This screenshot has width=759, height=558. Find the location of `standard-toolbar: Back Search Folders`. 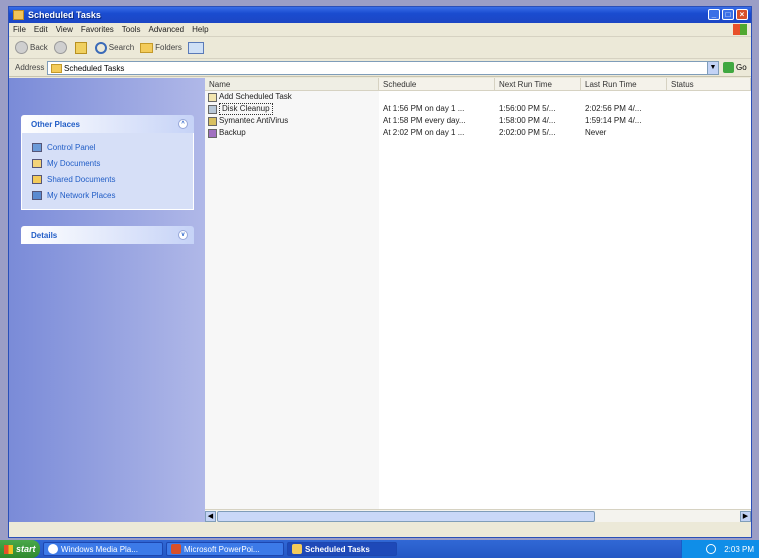

standard-toolbar: Back Search Folders is located at coordinates (380, 48).